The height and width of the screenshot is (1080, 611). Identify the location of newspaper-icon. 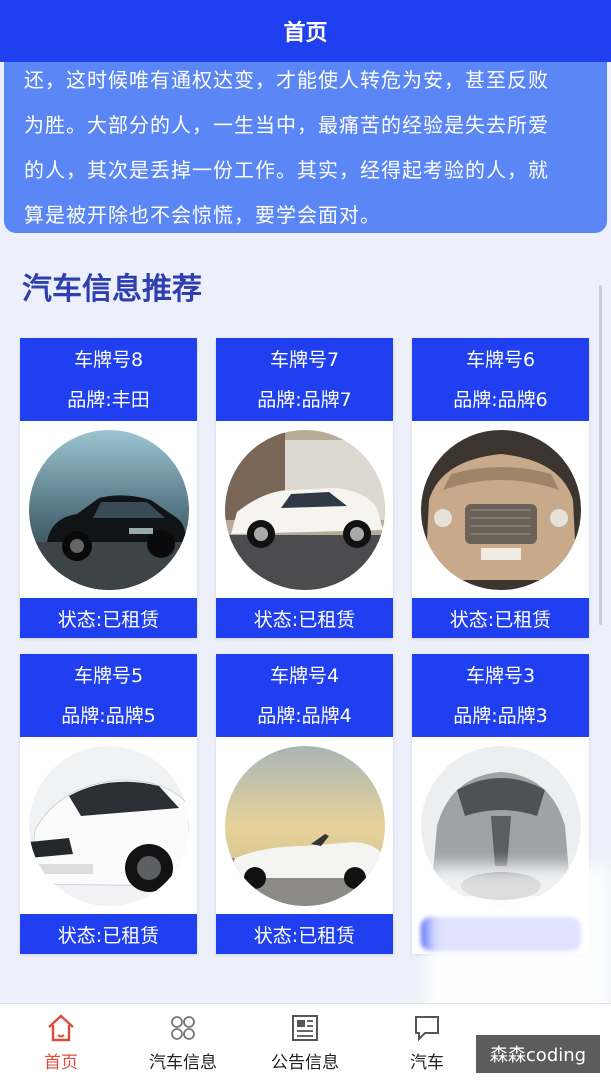
(305, 1027).